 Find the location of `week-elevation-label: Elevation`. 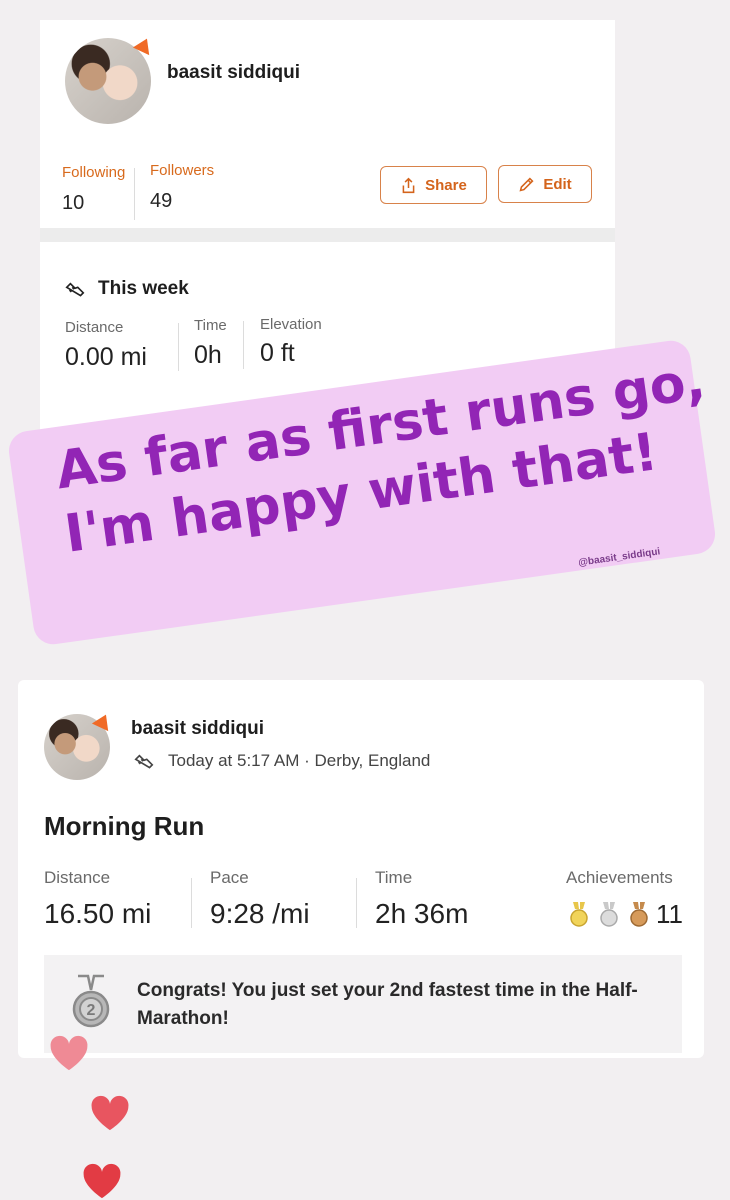

week-elevation-label: Elevation is located at coordinates (291, 324).